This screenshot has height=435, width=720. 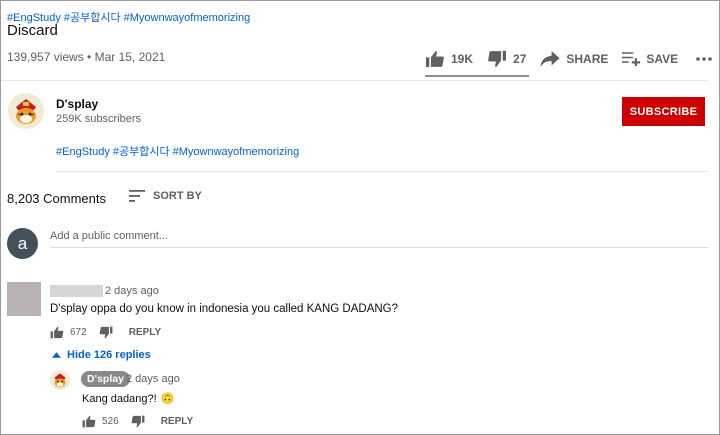 I want to click on comment-timestamp: 2 days ago, so click(x=132, y=291).